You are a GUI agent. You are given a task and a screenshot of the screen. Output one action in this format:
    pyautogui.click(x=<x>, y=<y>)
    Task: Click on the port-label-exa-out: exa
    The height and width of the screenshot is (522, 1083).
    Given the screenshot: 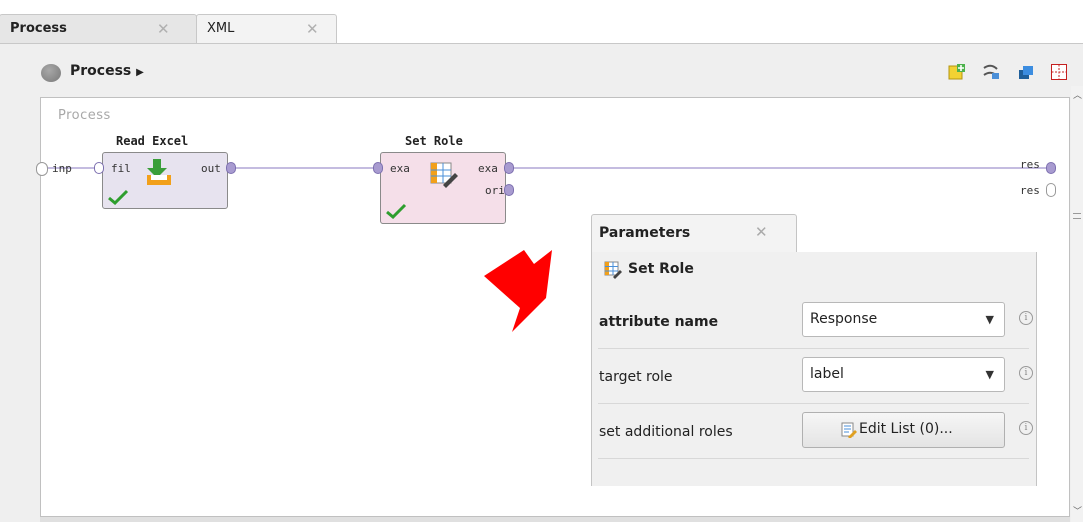 What is the action you would take?
    pyautogui.click(x=488, y=168)
    